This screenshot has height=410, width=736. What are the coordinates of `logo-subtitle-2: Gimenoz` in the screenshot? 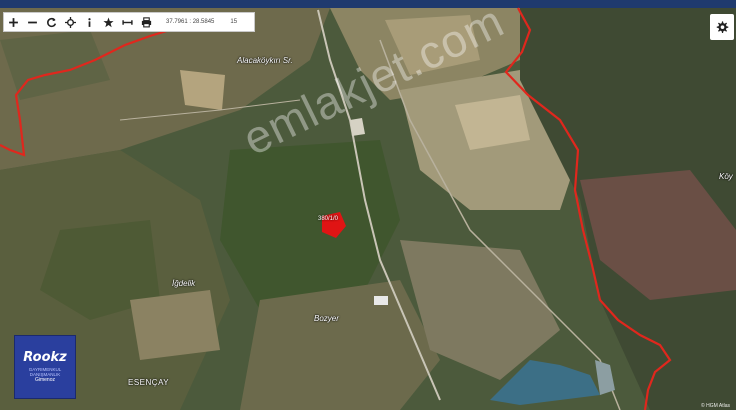 It's located at (44, 380).